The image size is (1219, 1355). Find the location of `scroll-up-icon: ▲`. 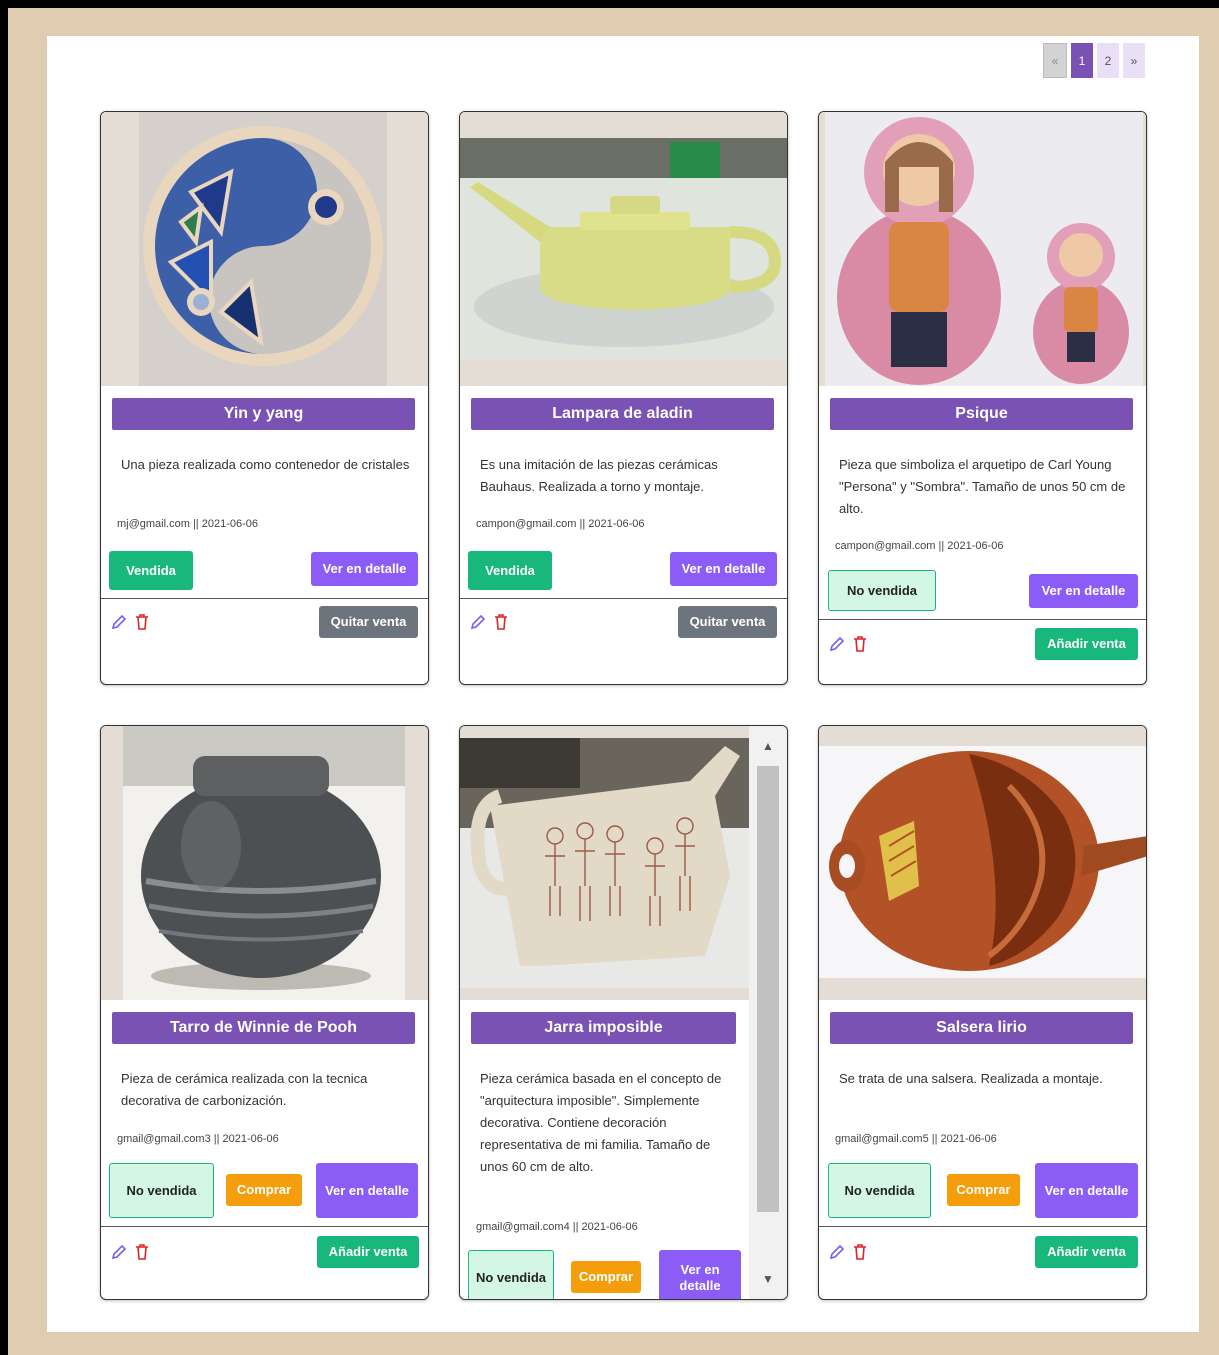

scroll-up-icon: ▲ is located at coordinates (768, 746).